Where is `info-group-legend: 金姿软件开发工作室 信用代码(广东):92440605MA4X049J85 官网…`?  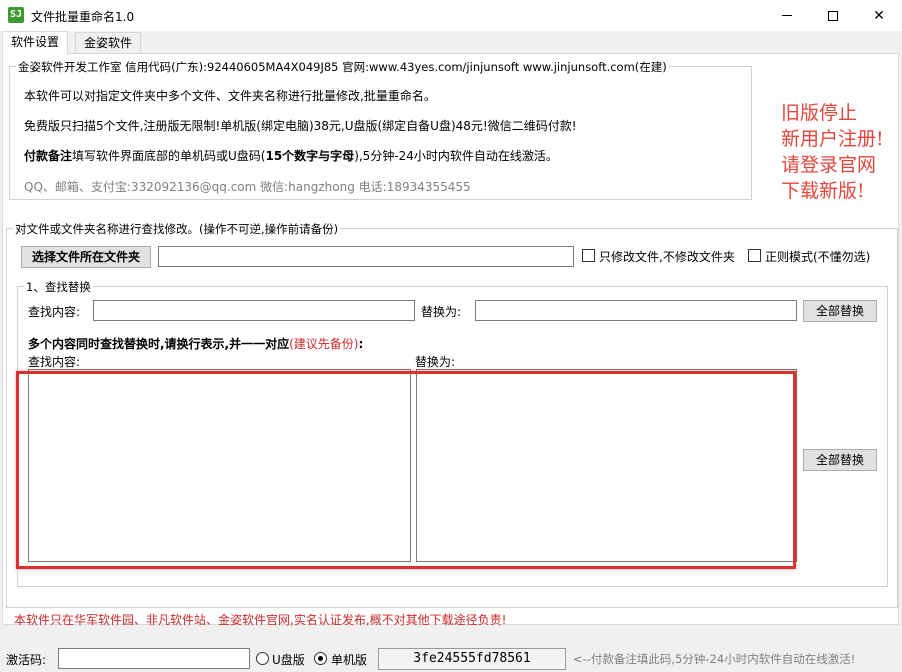 info-group-legend: 金姿软件开发工作室 信用代码(广东):92440605MA4X049J85 官网… is located at coordinates (342, 67).